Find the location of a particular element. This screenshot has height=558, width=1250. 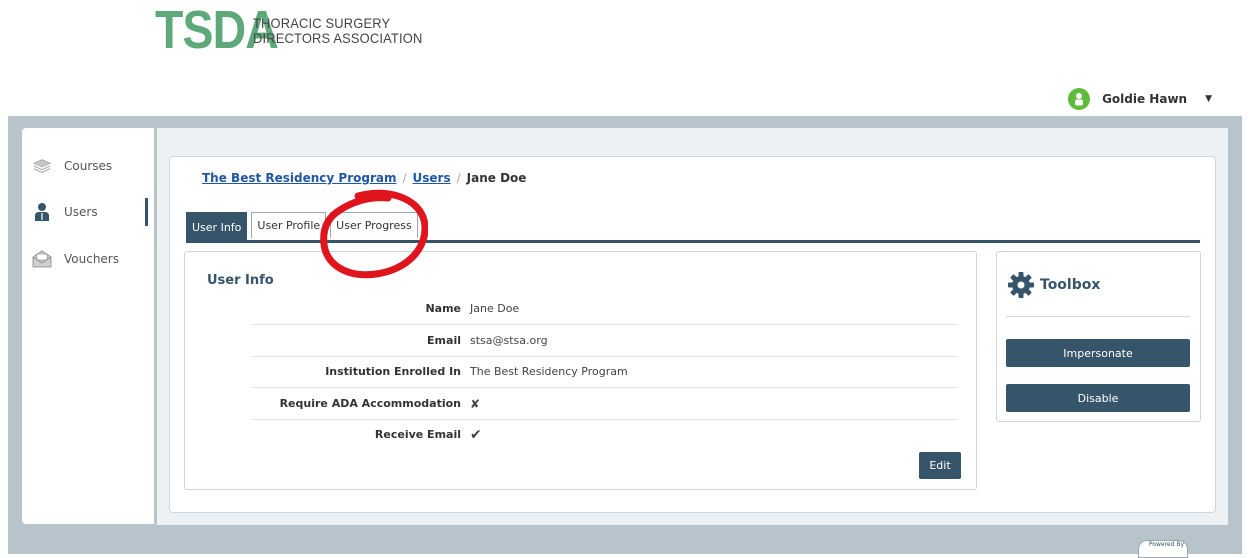

user-avatar-icon is located at coordinates (1079, 99).